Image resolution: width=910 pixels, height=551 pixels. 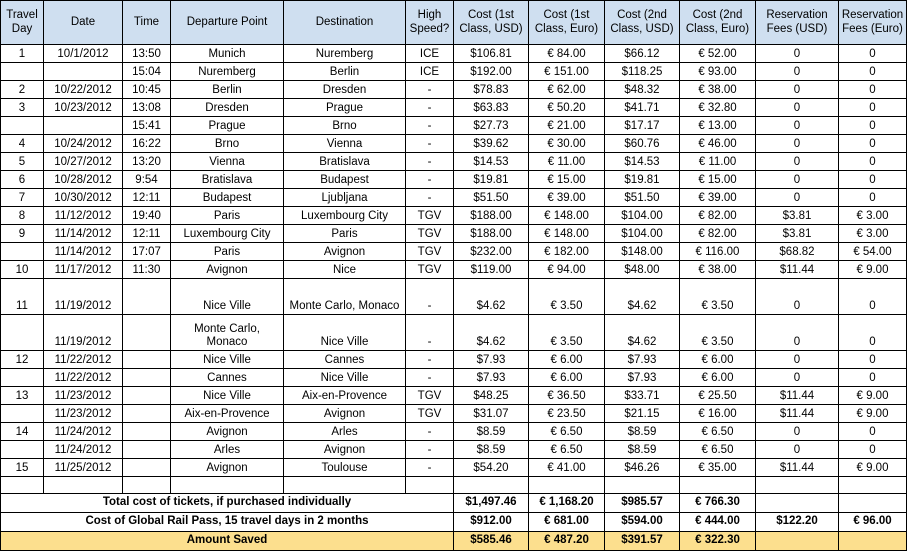 What do you see at coordinates (566, 53) in the screenshot?
I see `table-cell: € 84.00` at bounding box center [566, 53].